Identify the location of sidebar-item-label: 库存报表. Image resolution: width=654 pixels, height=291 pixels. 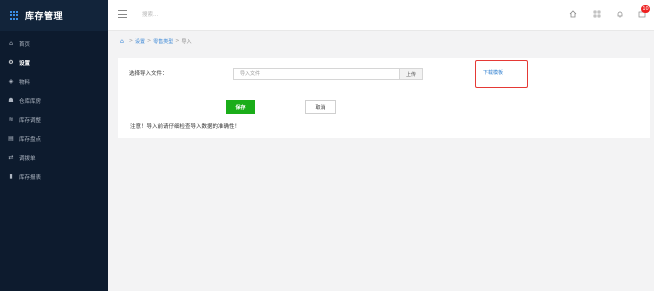
(30, 177).